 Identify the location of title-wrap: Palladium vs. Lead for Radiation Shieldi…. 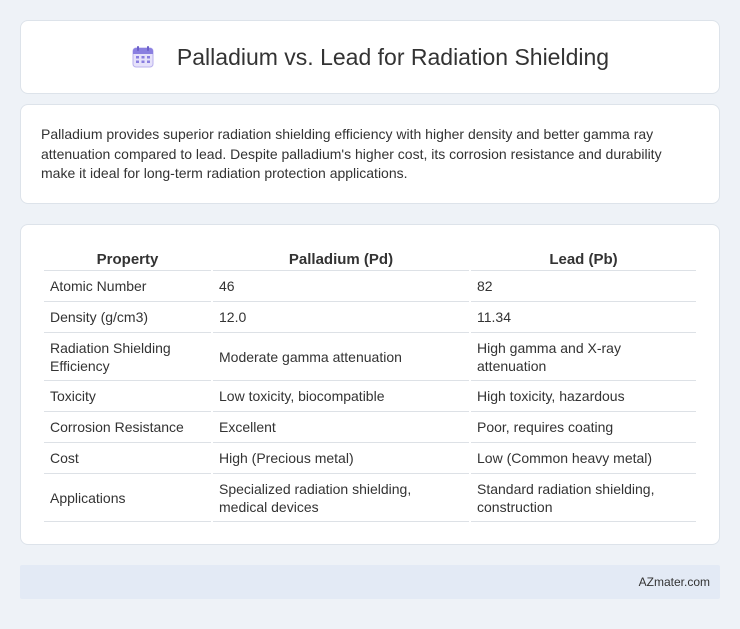
(370, 57).